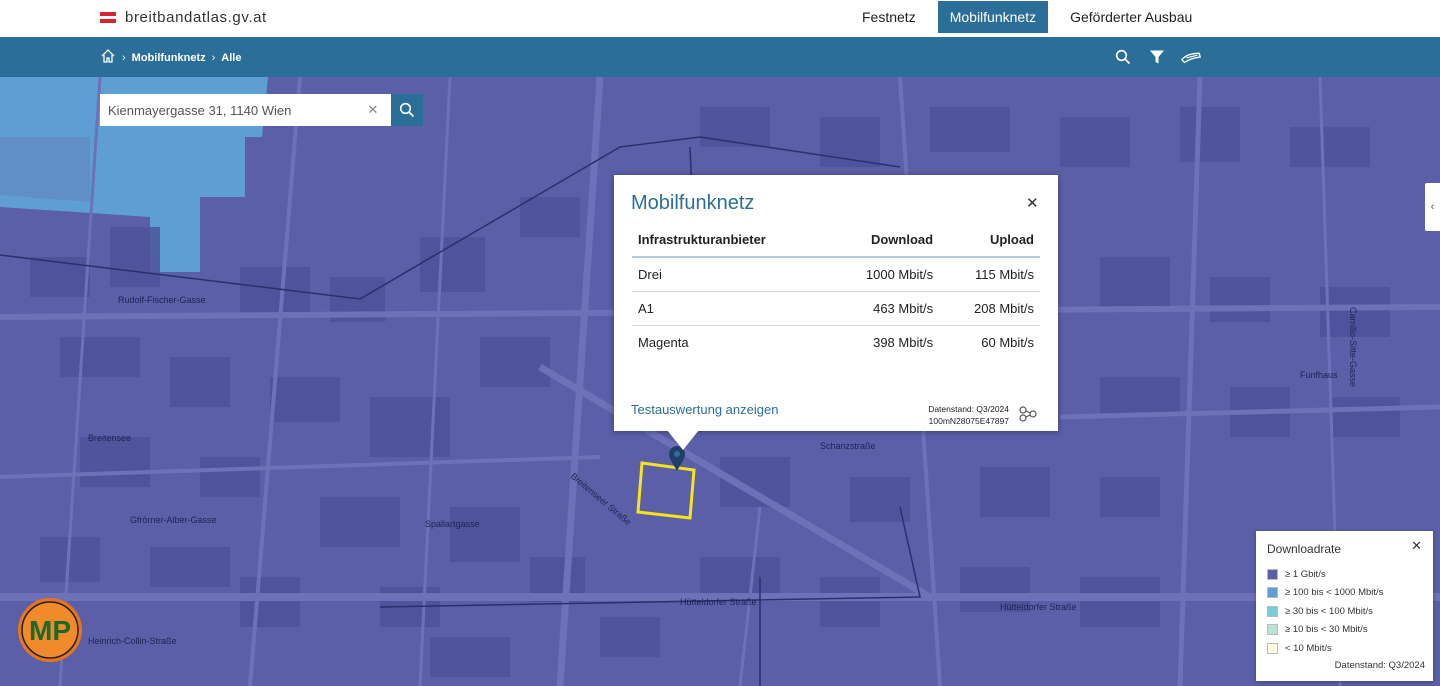  I want to click on upload-value: 60 Mbit/s, so click(1007, 342).